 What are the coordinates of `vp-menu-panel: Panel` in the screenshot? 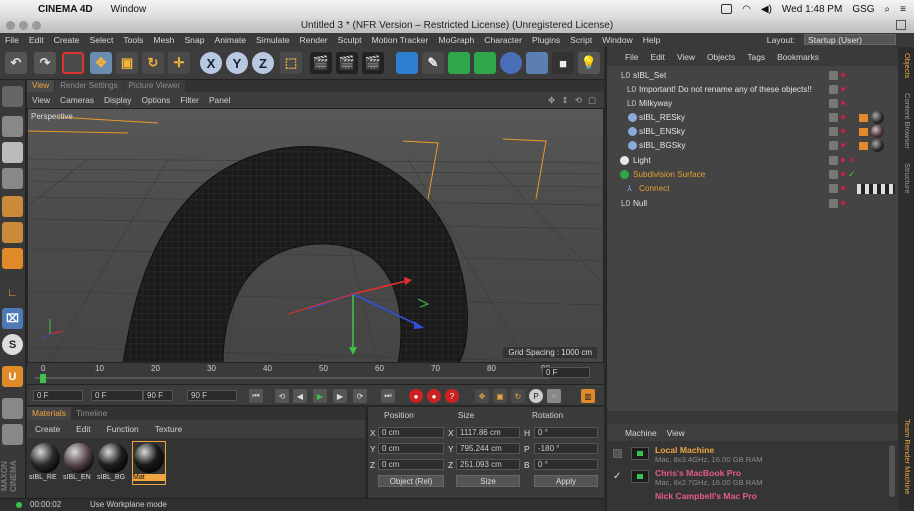 It's located at (219, 100).